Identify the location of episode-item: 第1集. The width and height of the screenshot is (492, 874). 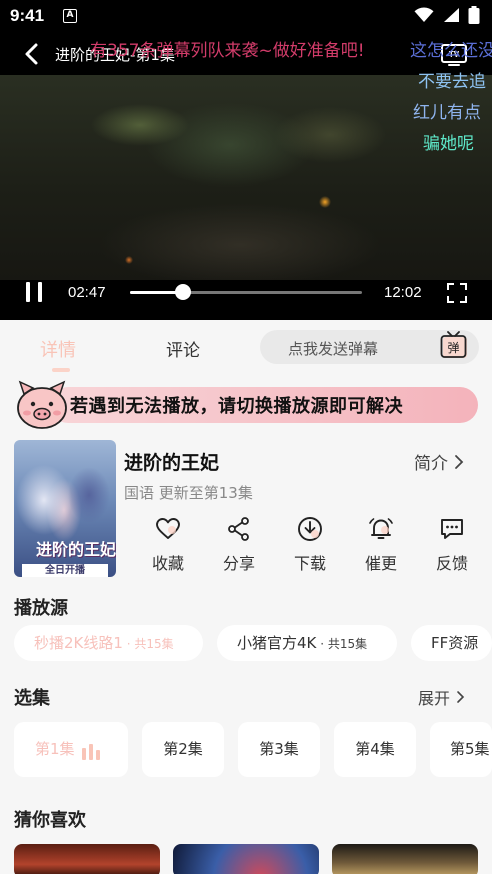
(71, 749).